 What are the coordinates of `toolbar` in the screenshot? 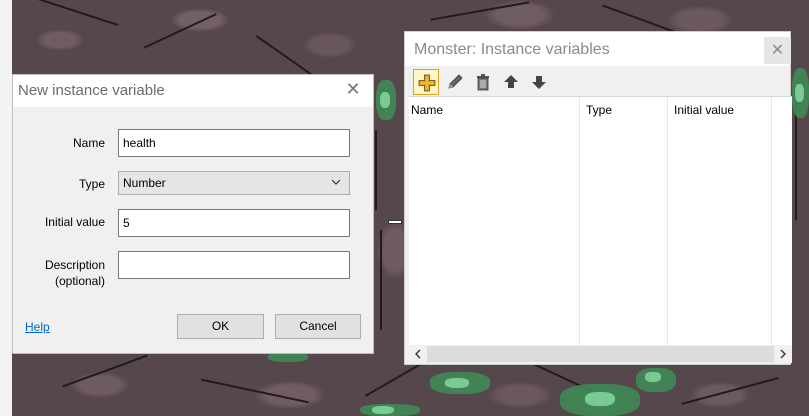 It's located at (601, 82).